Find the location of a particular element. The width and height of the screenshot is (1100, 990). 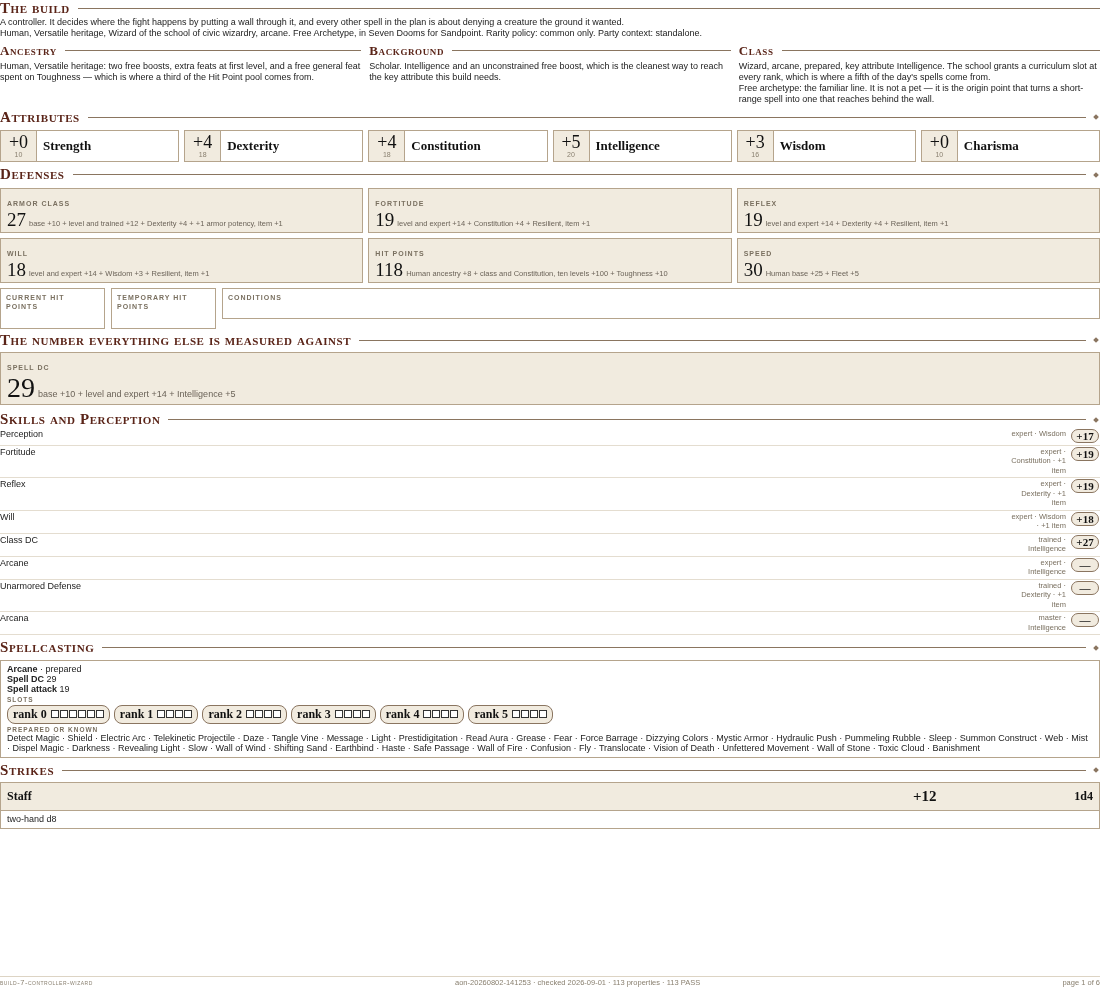

strike-traits: two-hand d8 is located at coordinates (32, 819).